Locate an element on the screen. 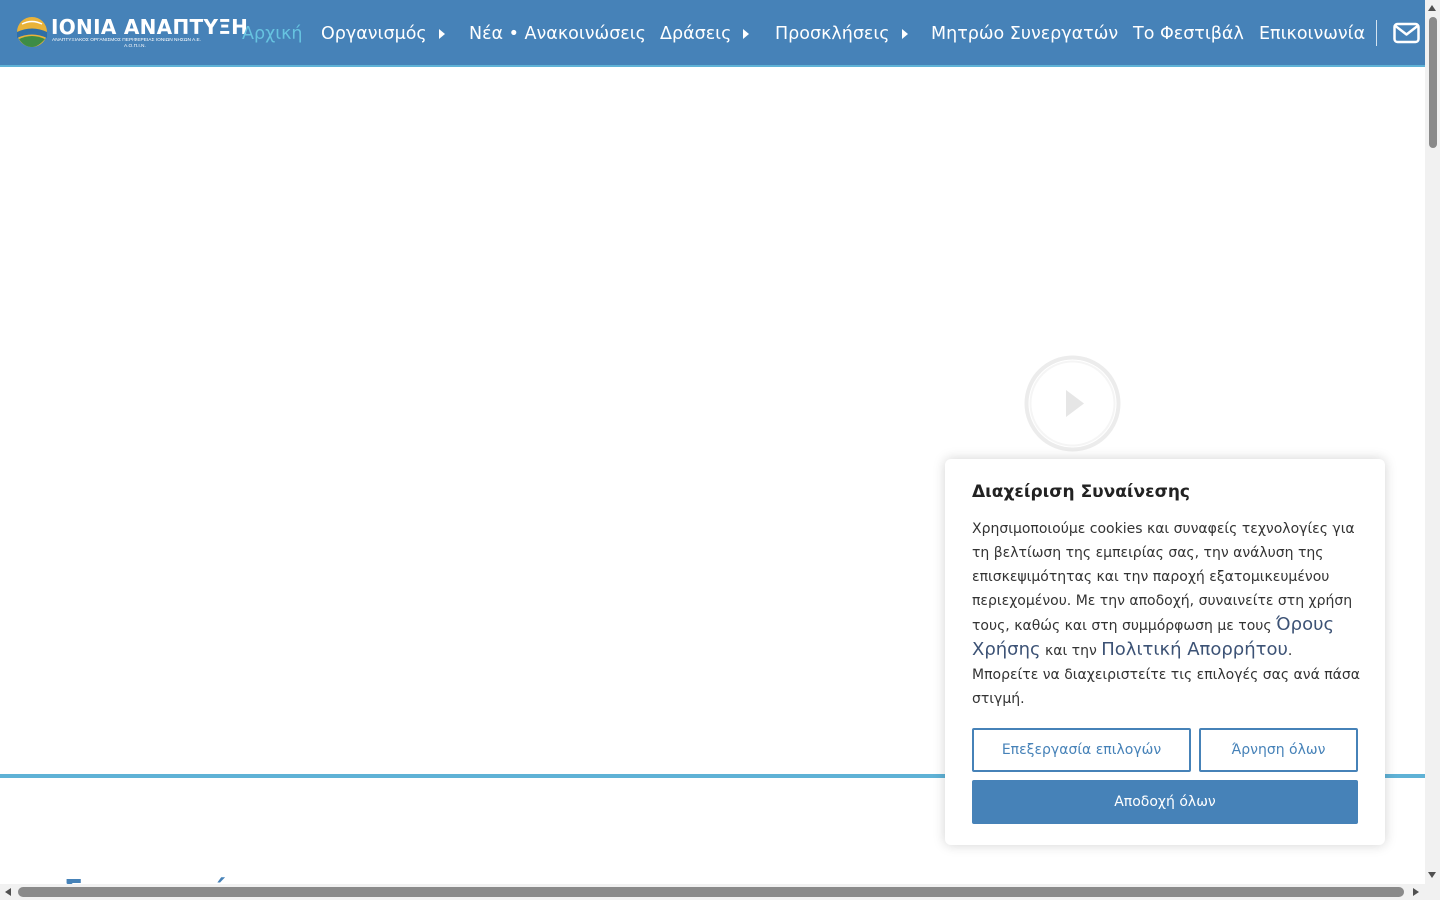  scroll-left-arrow-icon is located at coordinates (8, 892).